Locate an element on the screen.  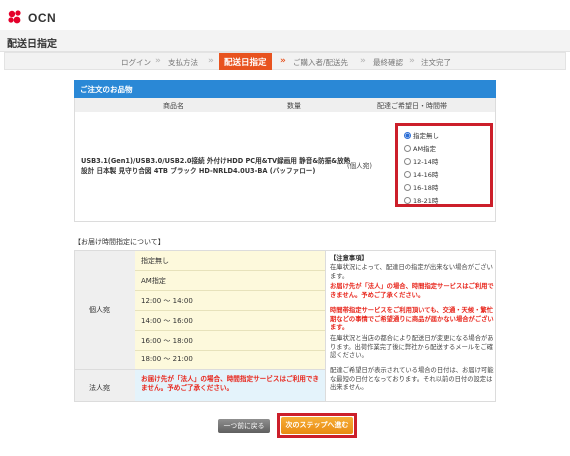
brand-logo: OCN is located at coordinates (46, 17).